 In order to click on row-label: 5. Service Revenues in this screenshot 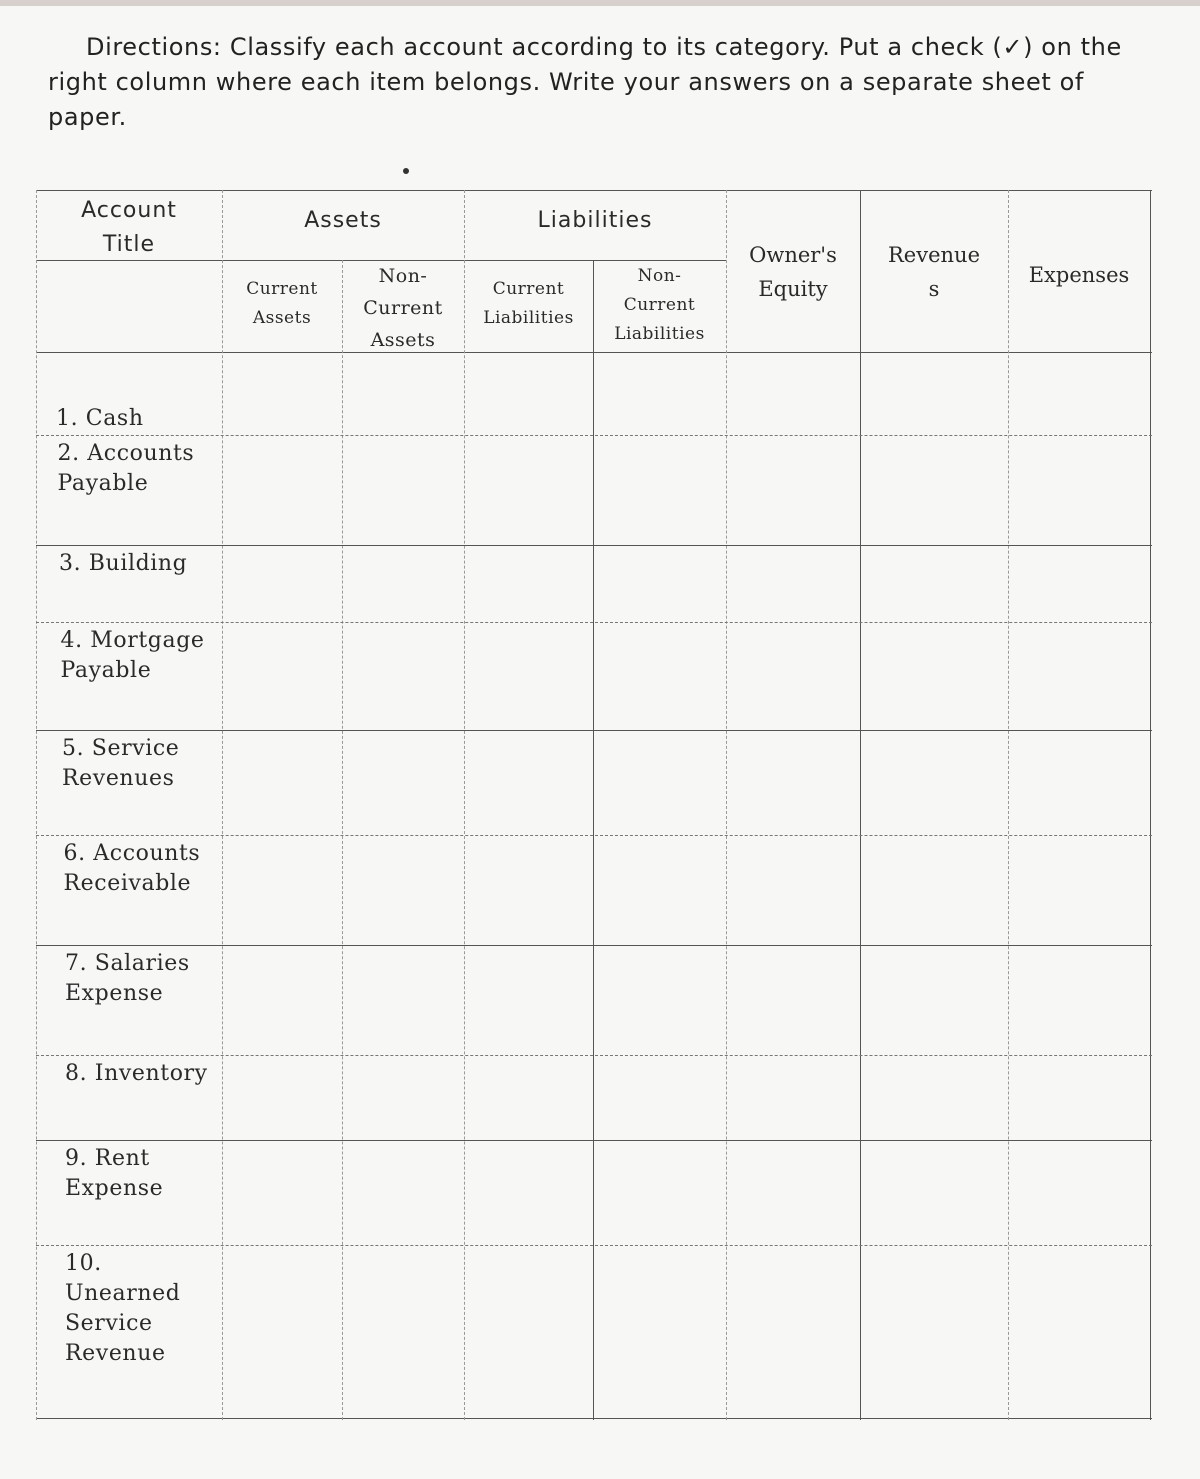, I will do `click(121, 763)`.